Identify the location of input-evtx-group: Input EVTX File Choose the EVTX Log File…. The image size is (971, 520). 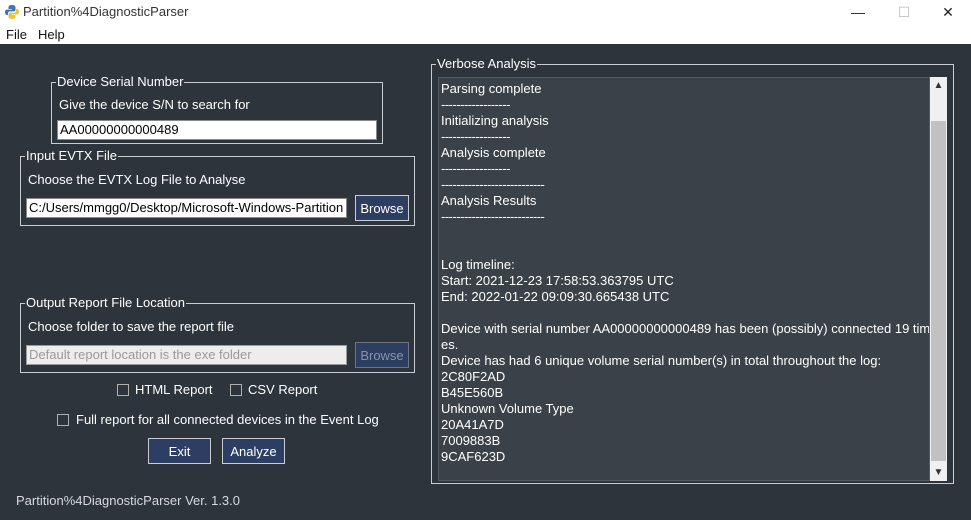
(217, 187).